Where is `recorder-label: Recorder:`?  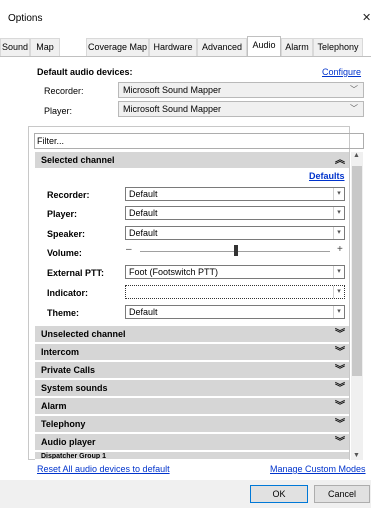 recorder-label: Recorder: is located at coordinates (64, 91).